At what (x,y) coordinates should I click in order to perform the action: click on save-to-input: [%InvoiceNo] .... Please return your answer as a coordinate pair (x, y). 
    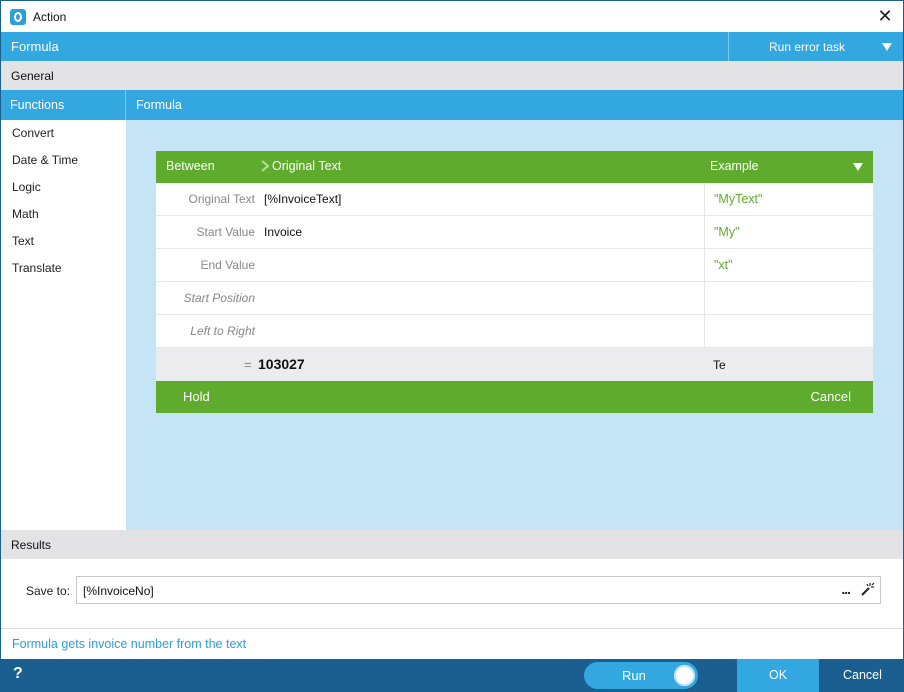
    Looking at the image, I should click on (478, 590).